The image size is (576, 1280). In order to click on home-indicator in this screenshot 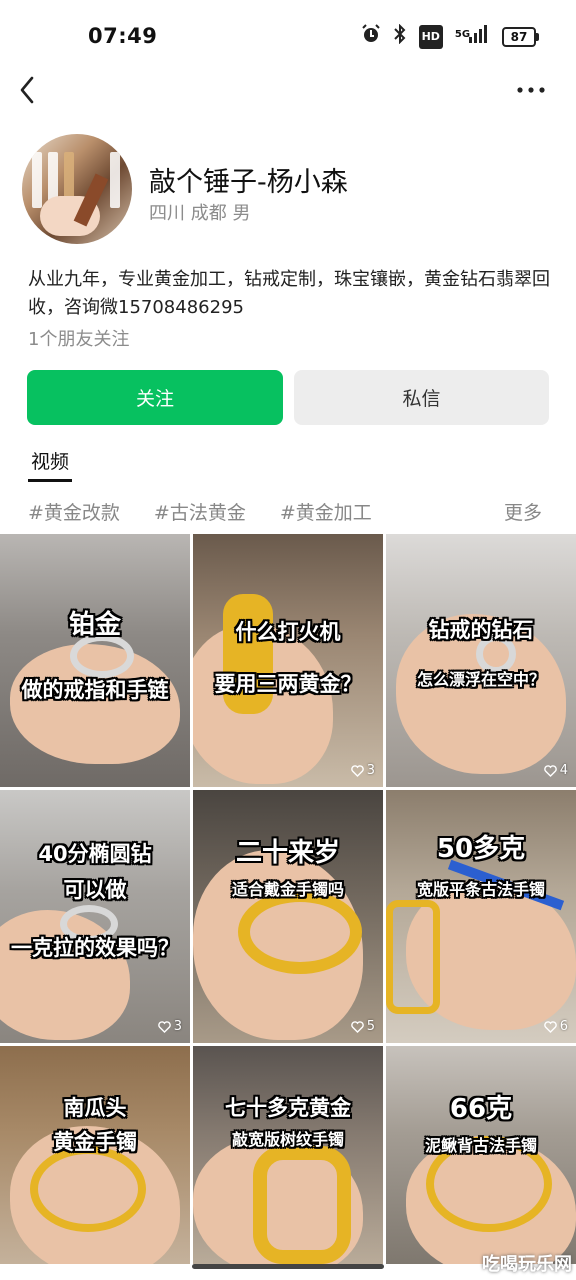, I will do `click(288, 1266)`.